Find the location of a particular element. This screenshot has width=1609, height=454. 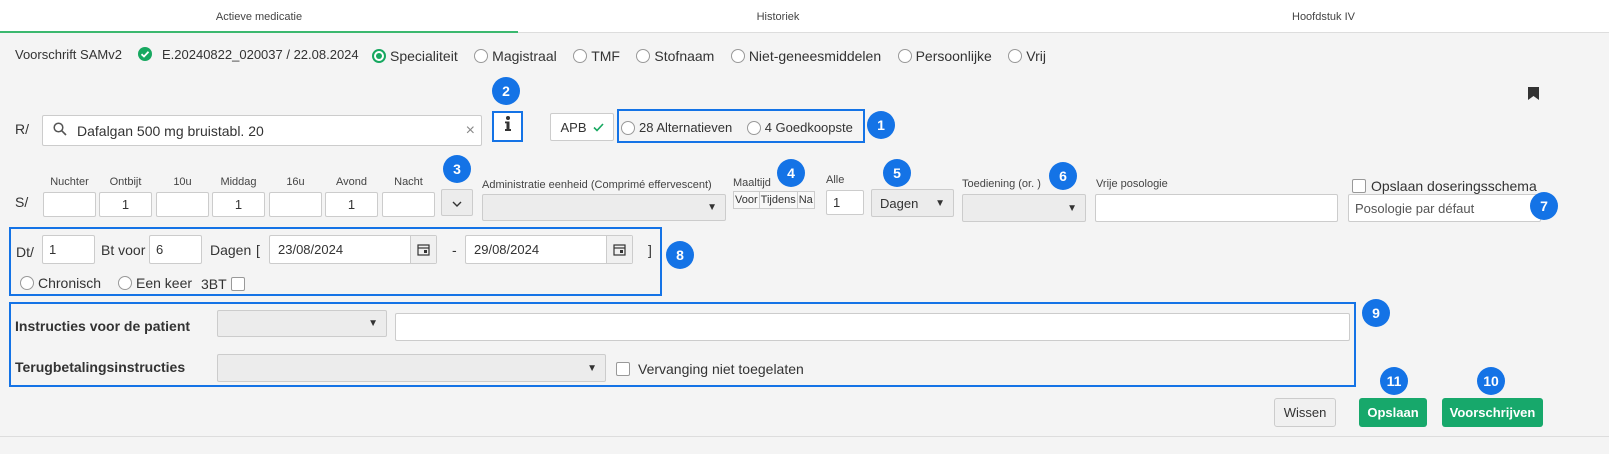

unit-select: Dagen ▼ is located at coordinates (912, 203).